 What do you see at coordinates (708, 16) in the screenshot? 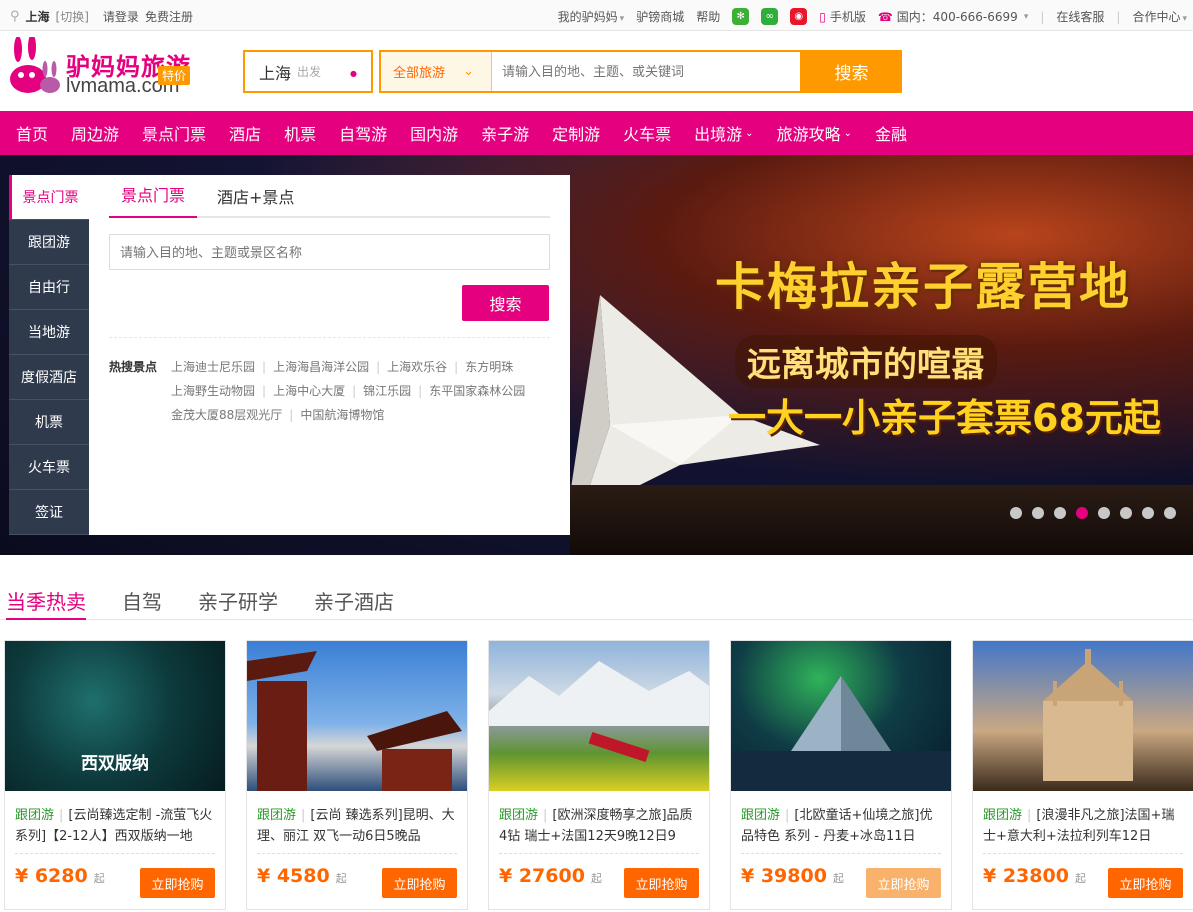
I see `help-link: 帮助` at bounding box center [708, 16].